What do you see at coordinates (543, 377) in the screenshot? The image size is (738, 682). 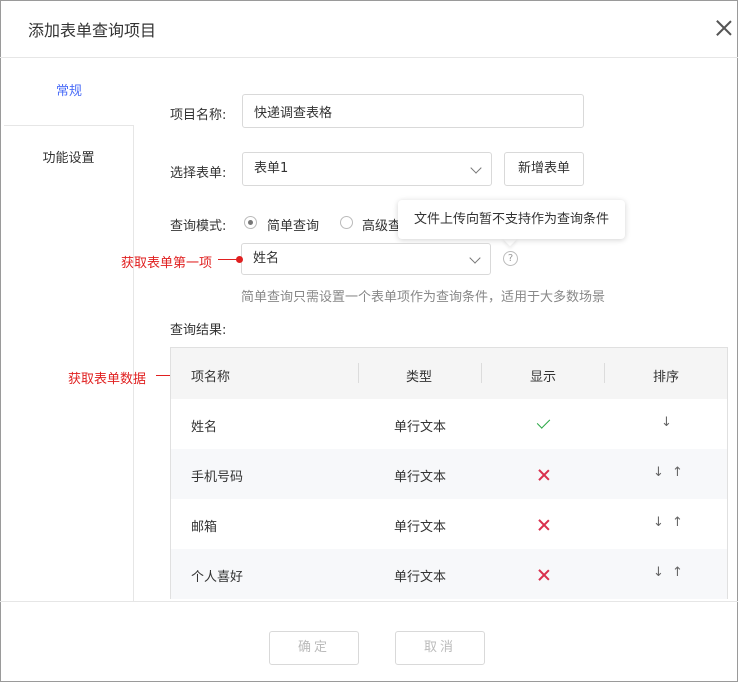 I see `header-display: 显示` at bounding box center [543, 377].